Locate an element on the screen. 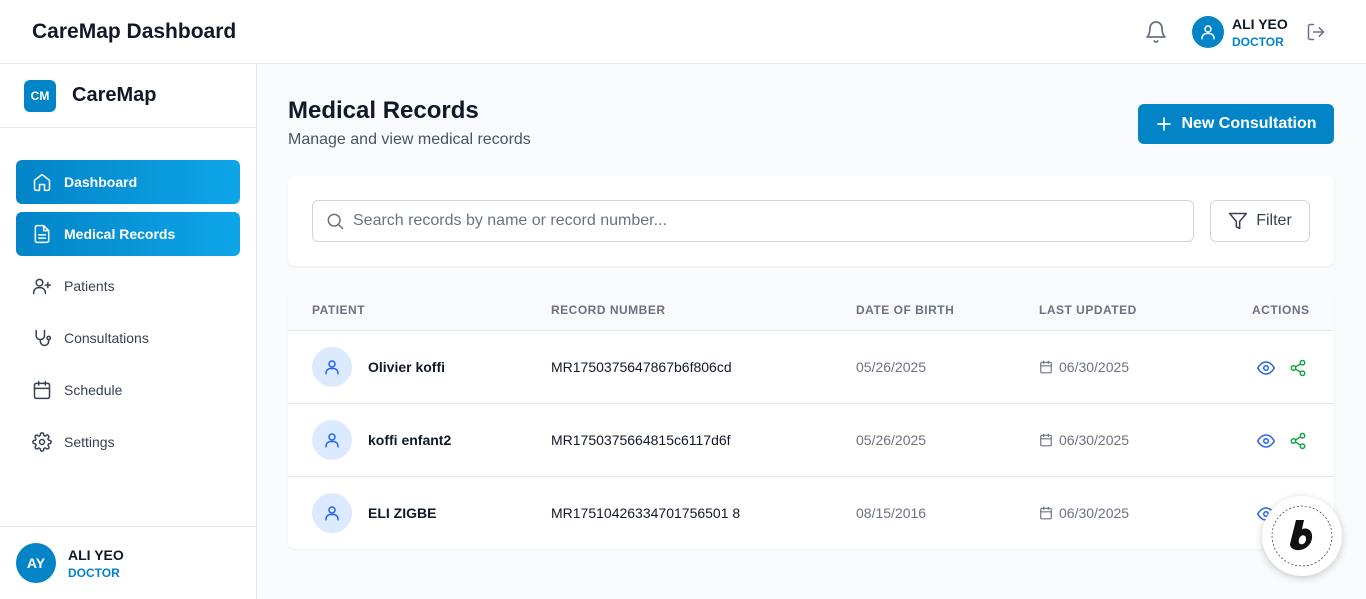 The width and height of the screenshot is (1366, 599). brand-logo: CM is located at coordinates (40, 96).